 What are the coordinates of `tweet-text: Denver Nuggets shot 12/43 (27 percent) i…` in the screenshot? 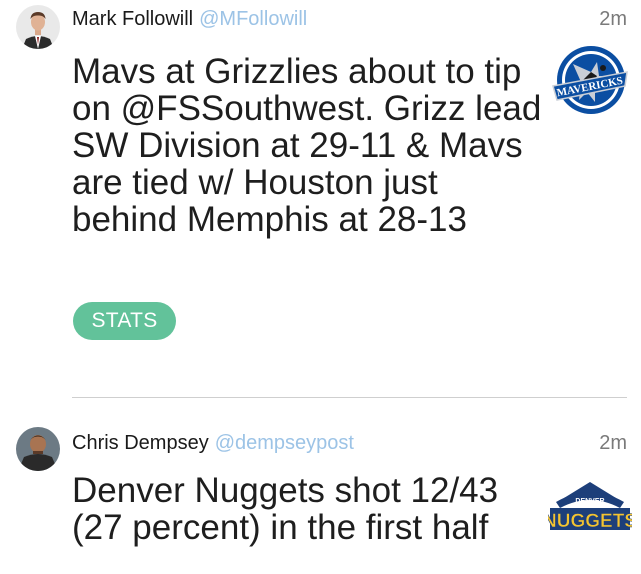 It's located at (302, 509).